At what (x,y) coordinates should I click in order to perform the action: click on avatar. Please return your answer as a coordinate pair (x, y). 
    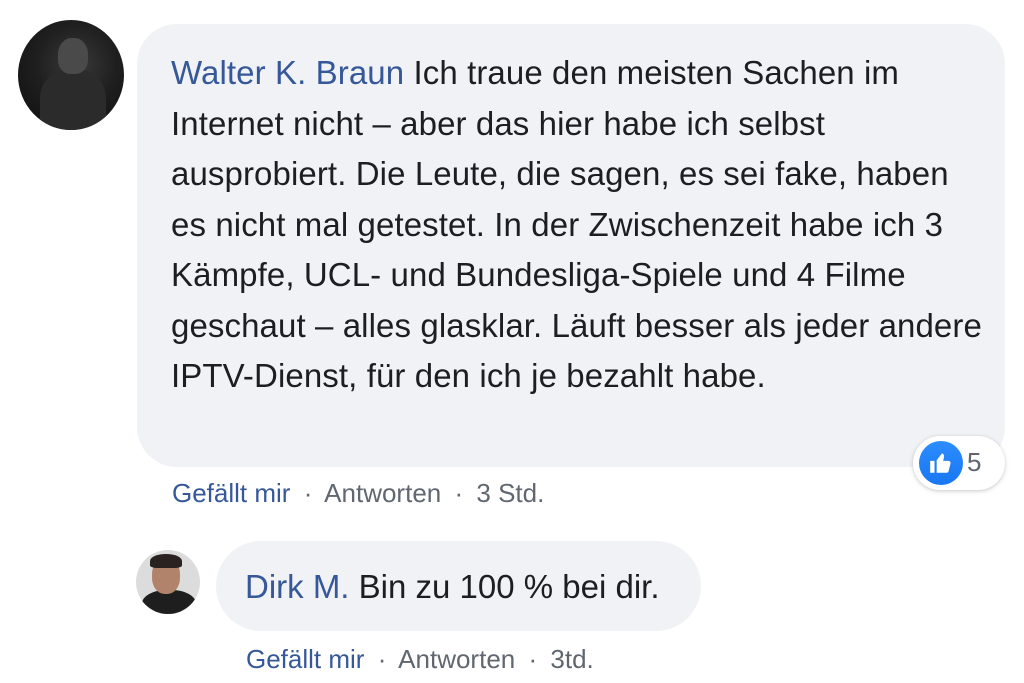
    Looking at the image, I should click on (71, 75).